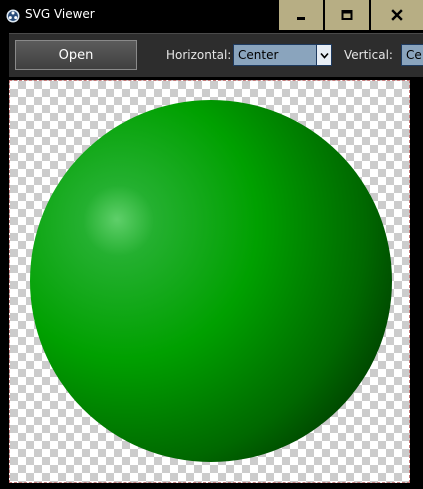 This screenshot has width=423, height=489. I want to click on maximize-icon, so click(347, 15).